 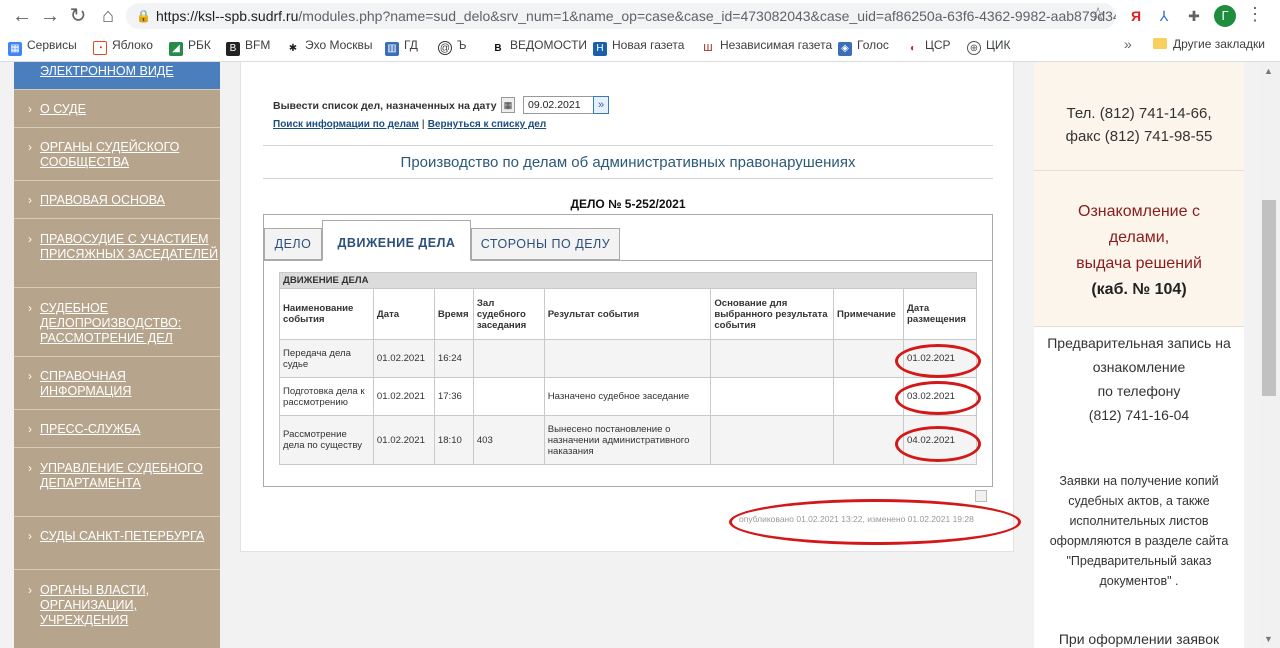 What do you see at coordinates (117, 200) in the screenshot?
I see `sidebar-item-legal-basis: › ПРАВОВАЯ ОСНОВА` at bounding box center [117, 200].